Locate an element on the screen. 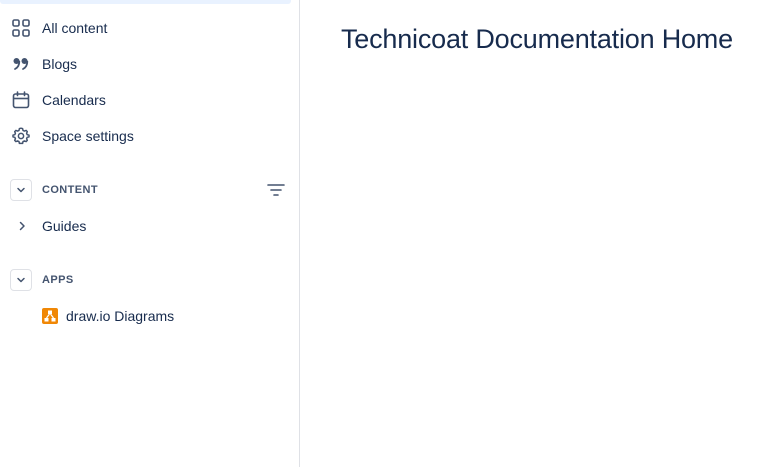 Image resolution: width=762 pixels, height=467 pixels. app-item-label: draw.io Diagrams is located at coordinates (120, 316).